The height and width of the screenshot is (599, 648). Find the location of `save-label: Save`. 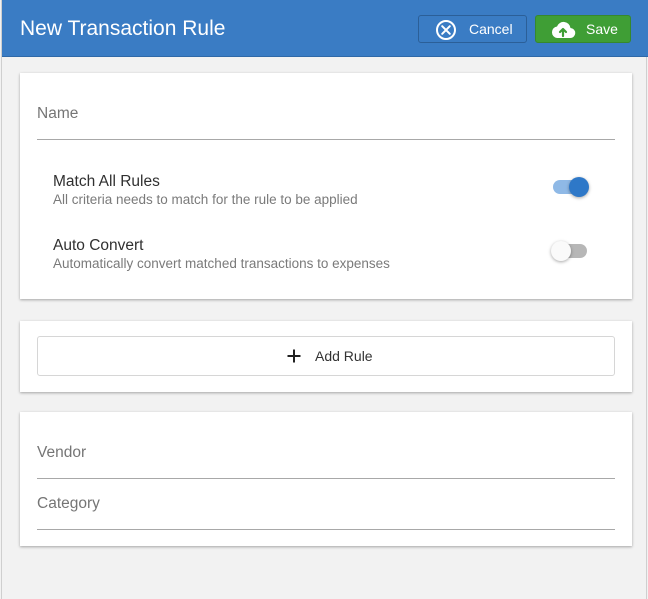

save-label: Save is located at coordinates (602, 29).